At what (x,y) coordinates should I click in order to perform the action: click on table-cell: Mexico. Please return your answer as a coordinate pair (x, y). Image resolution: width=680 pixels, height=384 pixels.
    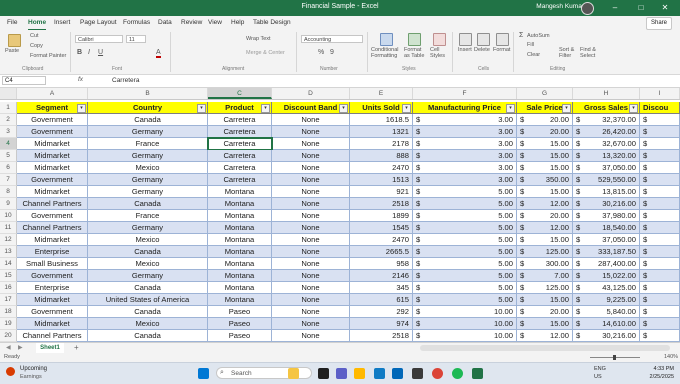
    Looking at the image, I should click on (148, 168).